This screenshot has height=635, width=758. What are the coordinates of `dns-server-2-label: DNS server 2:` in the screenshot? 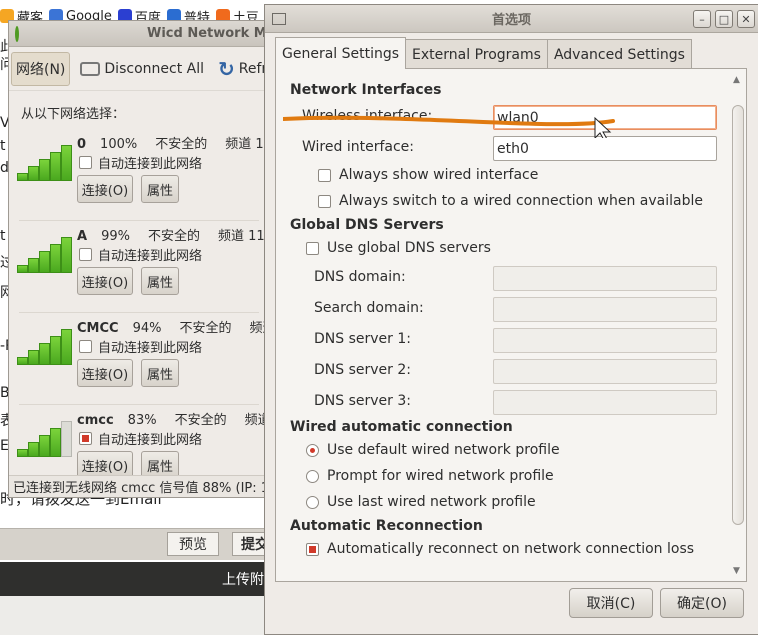 It's located at (362, 370).